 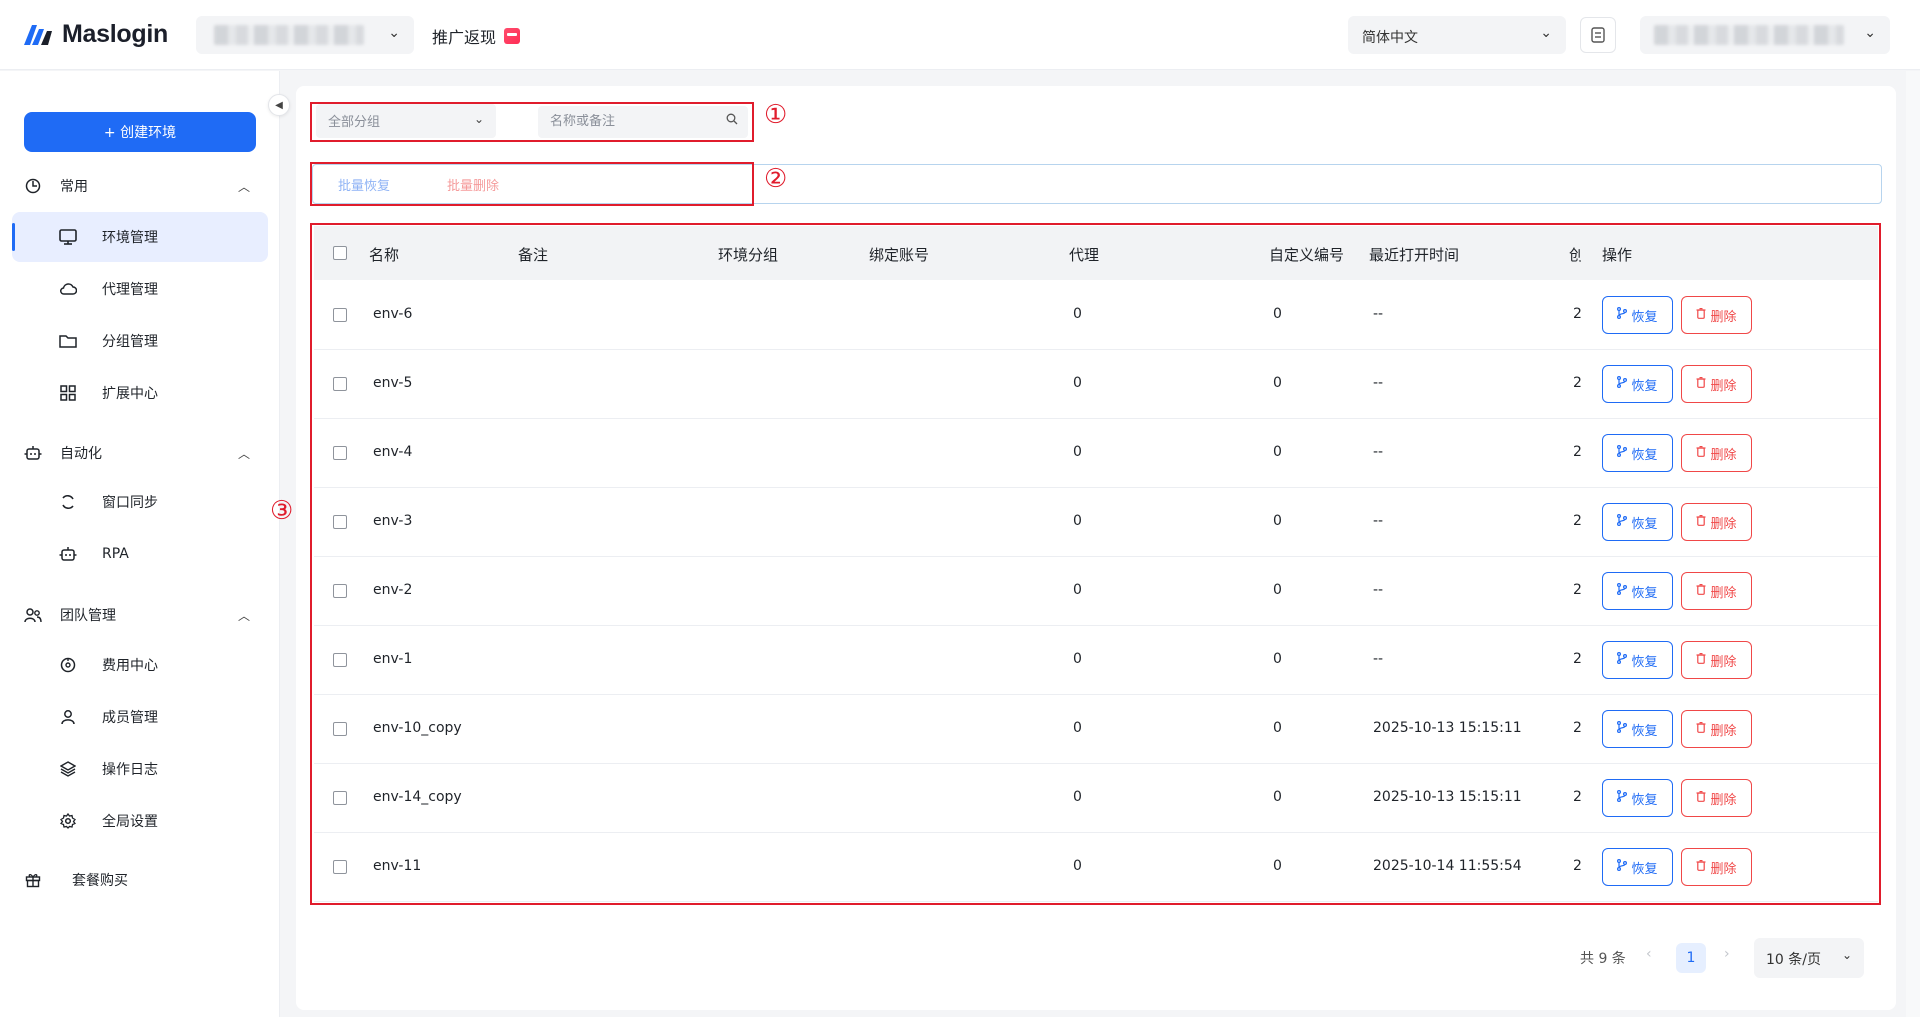 I want to click on pagination-next-icon: ›, so click(x=1727, y=954).